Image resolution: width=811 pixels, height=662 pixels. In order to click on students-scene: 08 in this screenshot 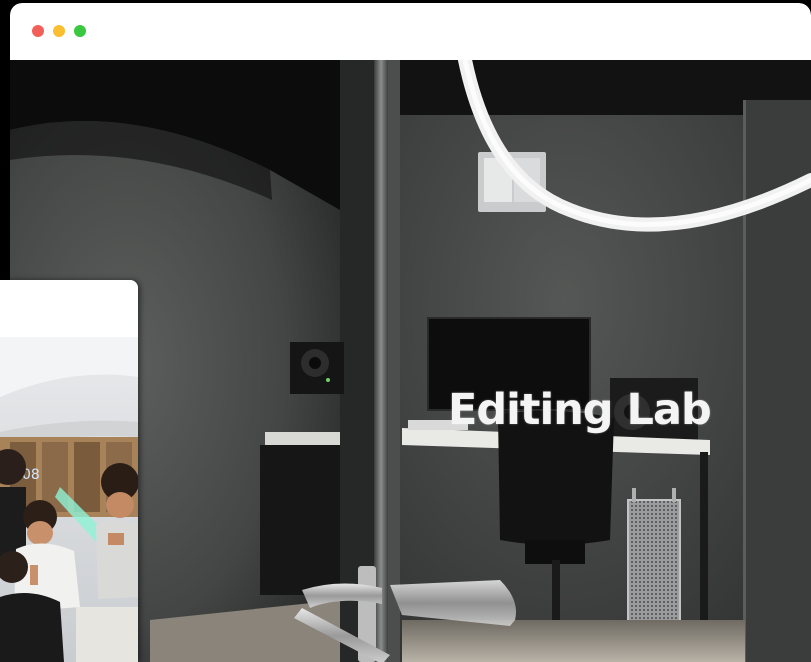, I will do `click(69, 499)`.